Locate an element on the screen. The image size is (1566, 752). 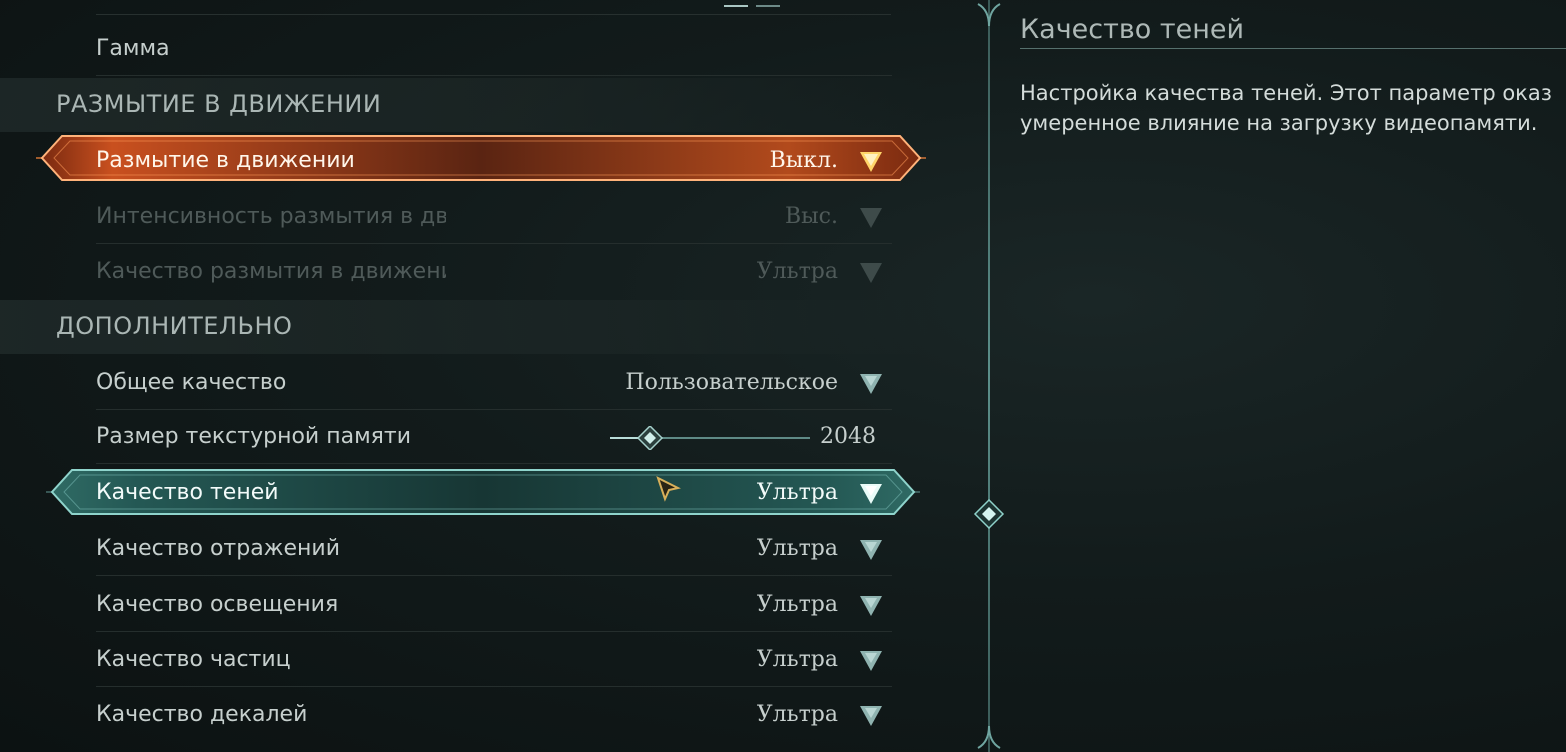
arrow-cursor-icon is located at coordinates (668, 489).